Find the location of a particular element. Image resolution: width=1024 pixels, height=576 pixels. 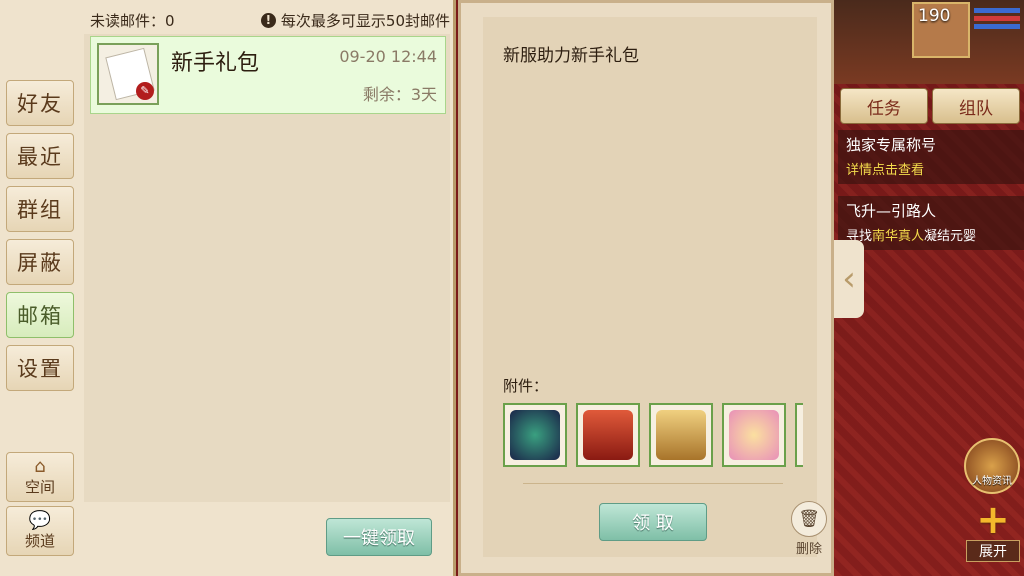

attachments-row is located at coordinates (653, 436).